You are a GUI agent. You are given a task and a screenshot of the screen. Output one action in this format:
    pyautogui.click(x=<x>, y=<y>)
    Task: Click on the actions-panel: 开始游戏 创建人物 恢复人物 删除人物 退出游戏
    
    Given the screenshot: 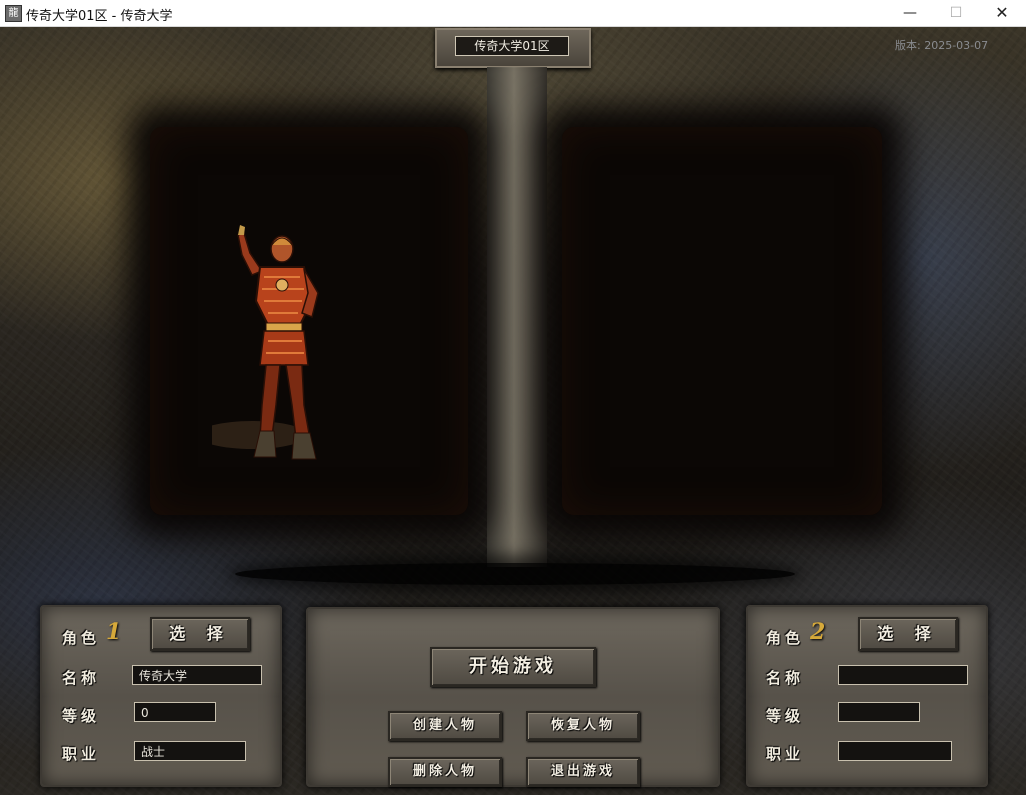 What is the action you would take?
    pyautogui.click(x=513, y=697)
    